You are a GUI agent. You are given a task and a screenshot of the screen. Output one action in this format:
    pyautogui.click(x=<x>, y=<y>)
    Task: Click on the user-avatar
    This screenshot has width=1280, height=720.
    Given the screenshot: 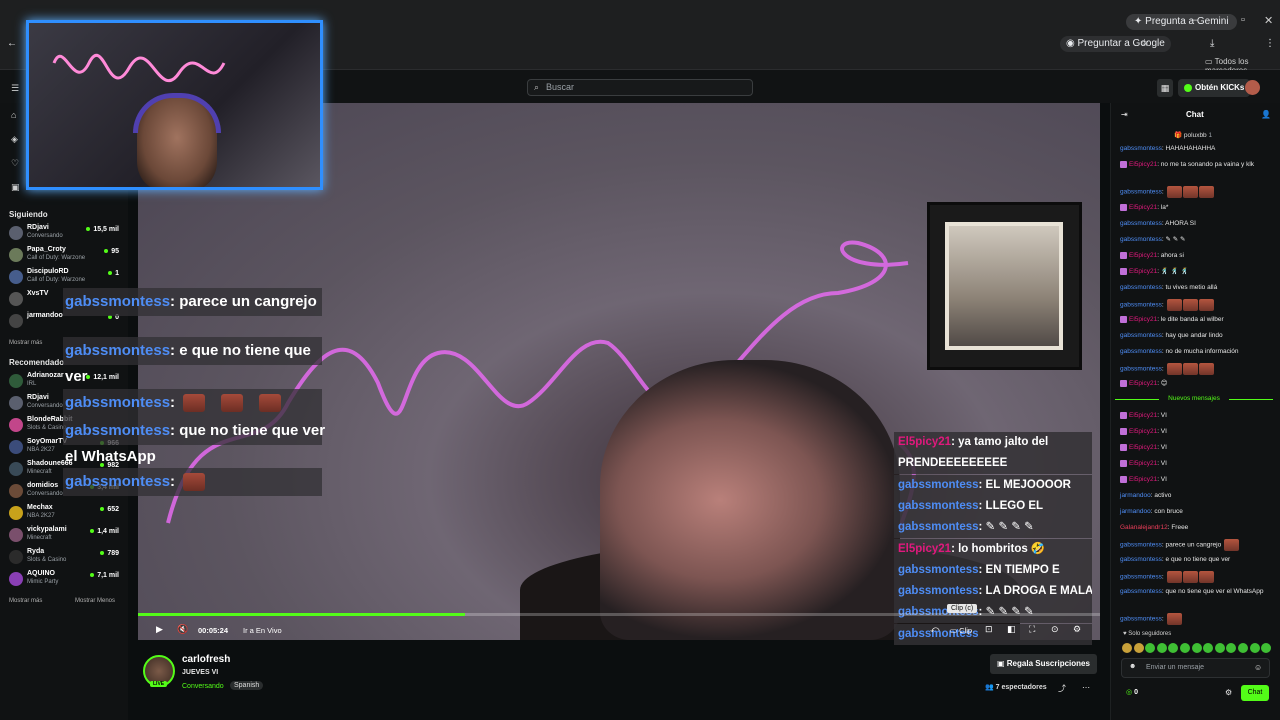 What is the action you would take?
    pyautogui.click(x=1252, y=87)
    